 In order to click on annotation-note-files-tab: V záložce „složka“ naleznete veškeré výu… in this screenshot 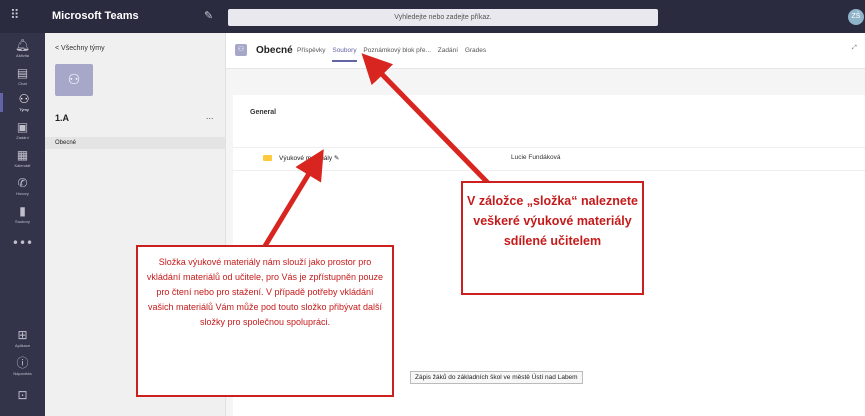, I will do `click(552, 238)`.